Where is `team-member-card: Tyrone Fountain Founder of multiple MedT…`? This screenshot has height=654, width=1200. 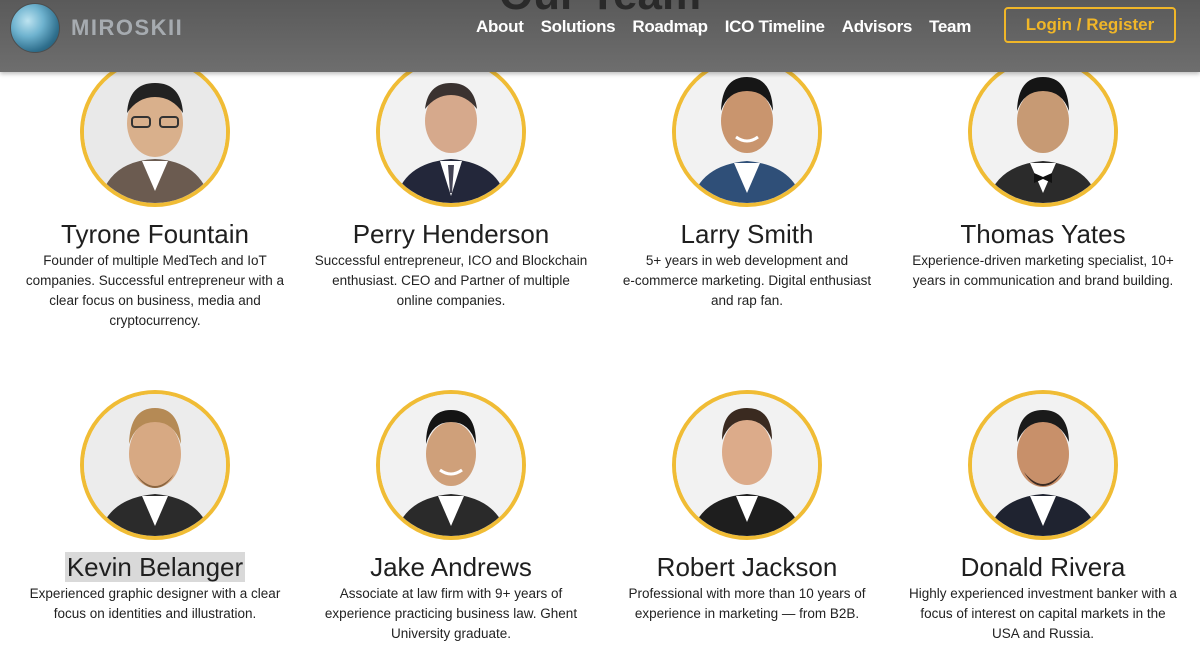 team-member-card: Tyrone Fountain Founder of multiple MedT… is located at coordinates (155, 194).